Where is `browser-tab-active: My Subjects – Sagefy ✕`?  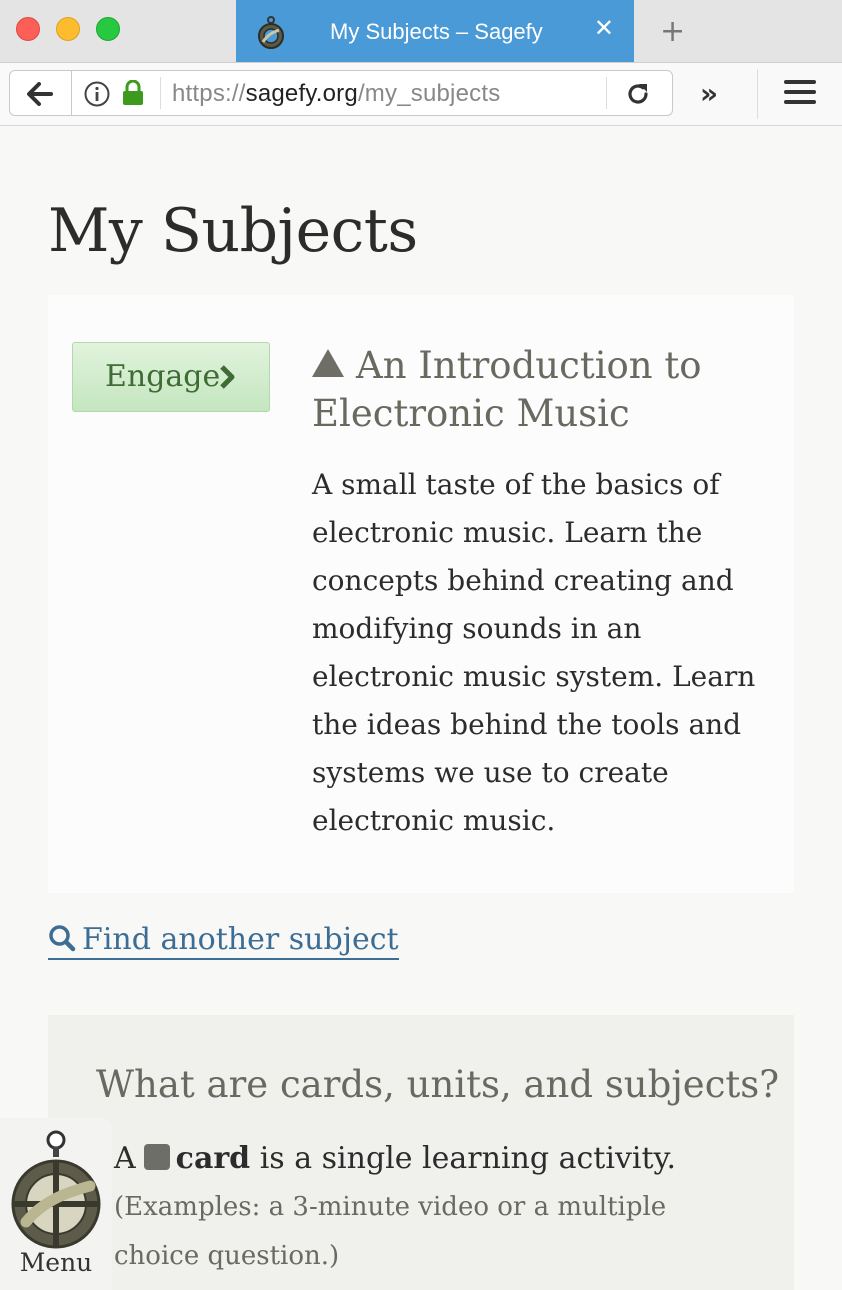
browser-tab-active: My Subjects – Sagefy ✕ is located at coordinates (435, 31).